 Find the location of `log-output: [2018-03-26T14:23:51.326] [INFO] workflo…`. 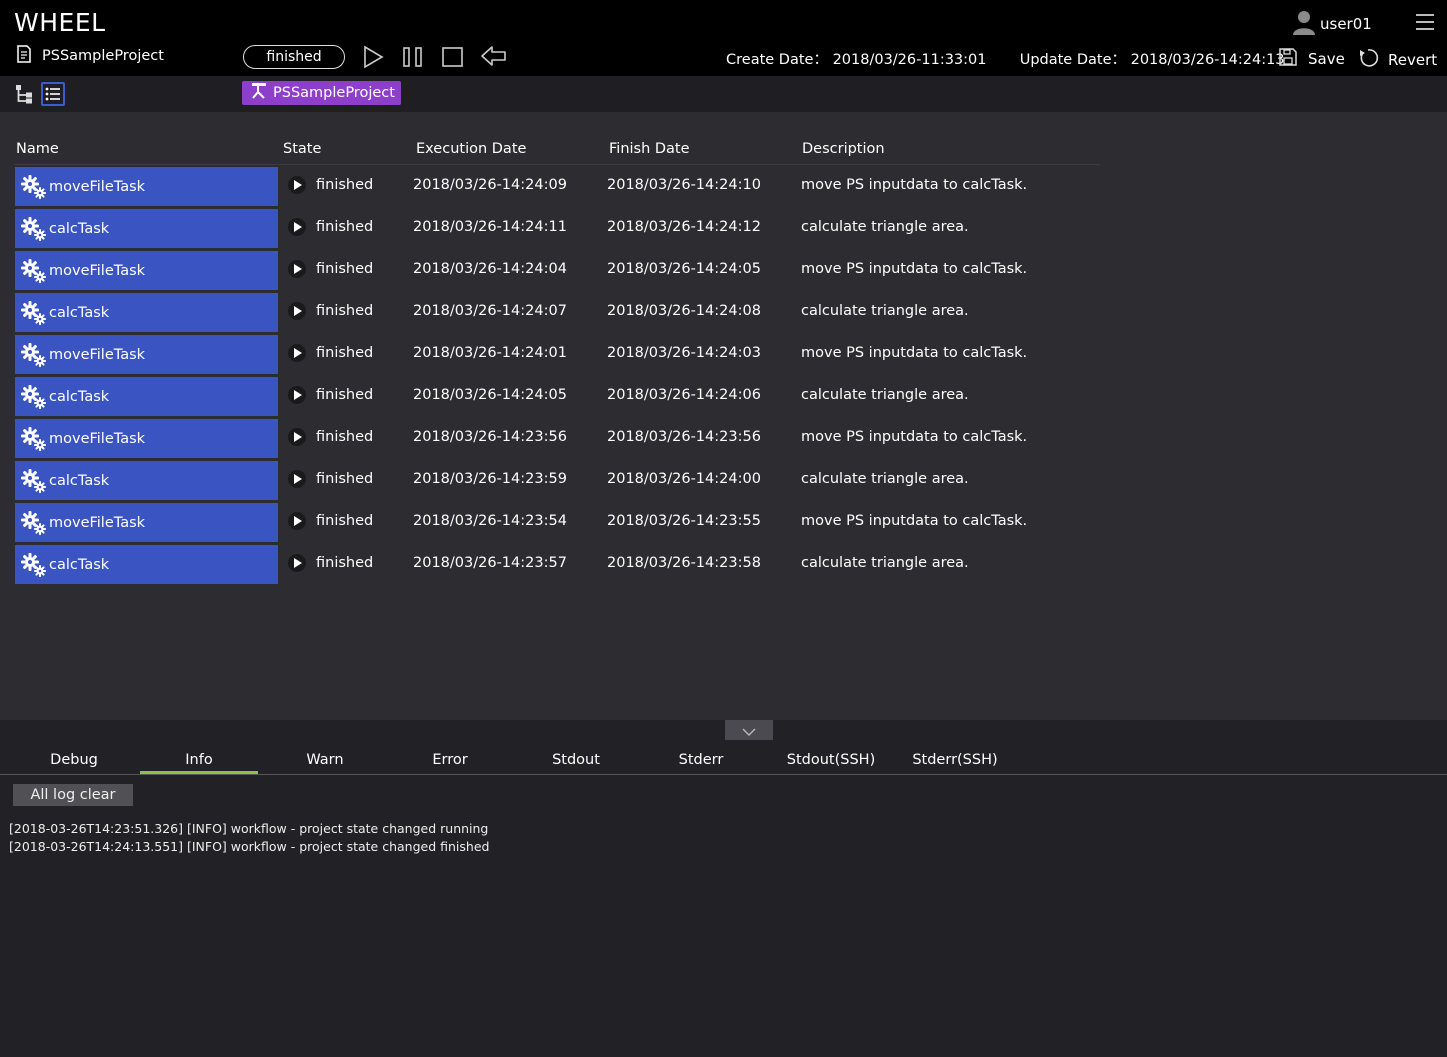

log-output: [2018-03-26T14:23:51.326] [INFO] workflo… is located at coordinates (249, 838).